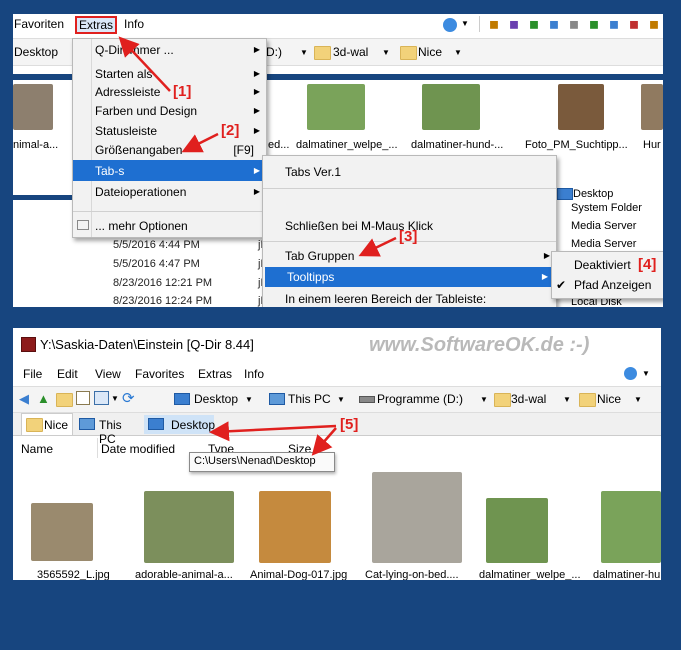  What do you see at coordinates (324, 441) in the screenshot?
I see `arrow-5b` at bounding box center [324, 441].